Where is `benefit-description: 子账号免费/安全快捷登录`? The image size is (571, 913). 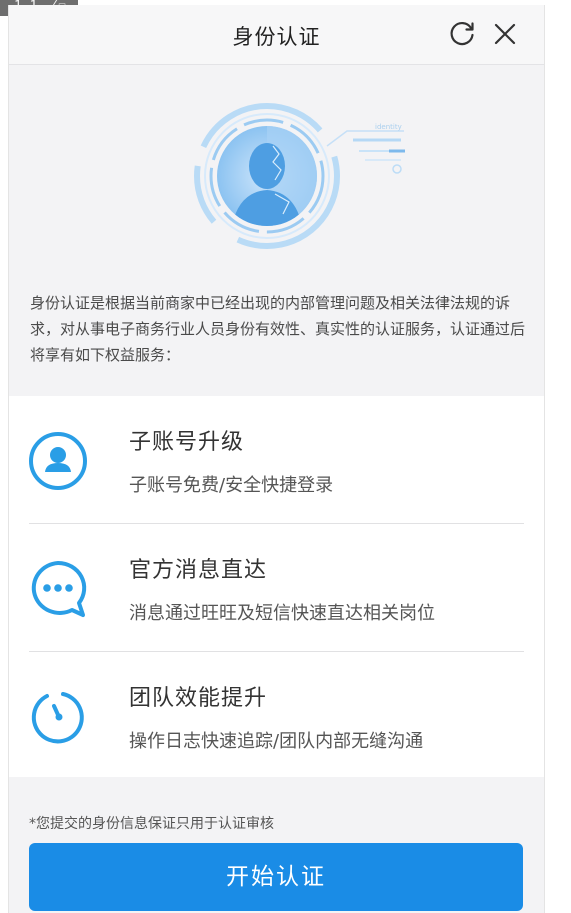 benefit-description: 子账号免费/安全快捷登录 is located at coordinates (231, 485).